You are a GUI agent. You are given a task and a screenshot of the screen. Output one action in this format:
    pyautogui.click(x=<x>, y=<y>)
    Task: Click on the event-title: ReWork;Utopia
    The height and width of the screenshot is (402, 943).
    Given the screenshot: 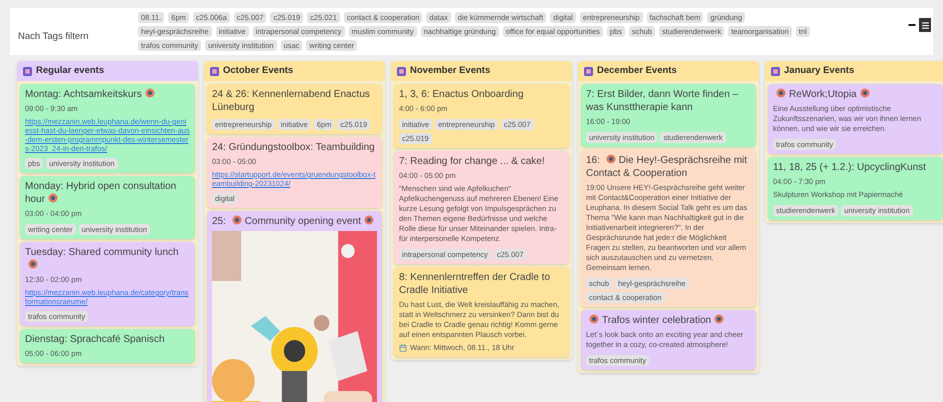 What is the action you would take?
    pyautogui.click(x=855, y=94)
    